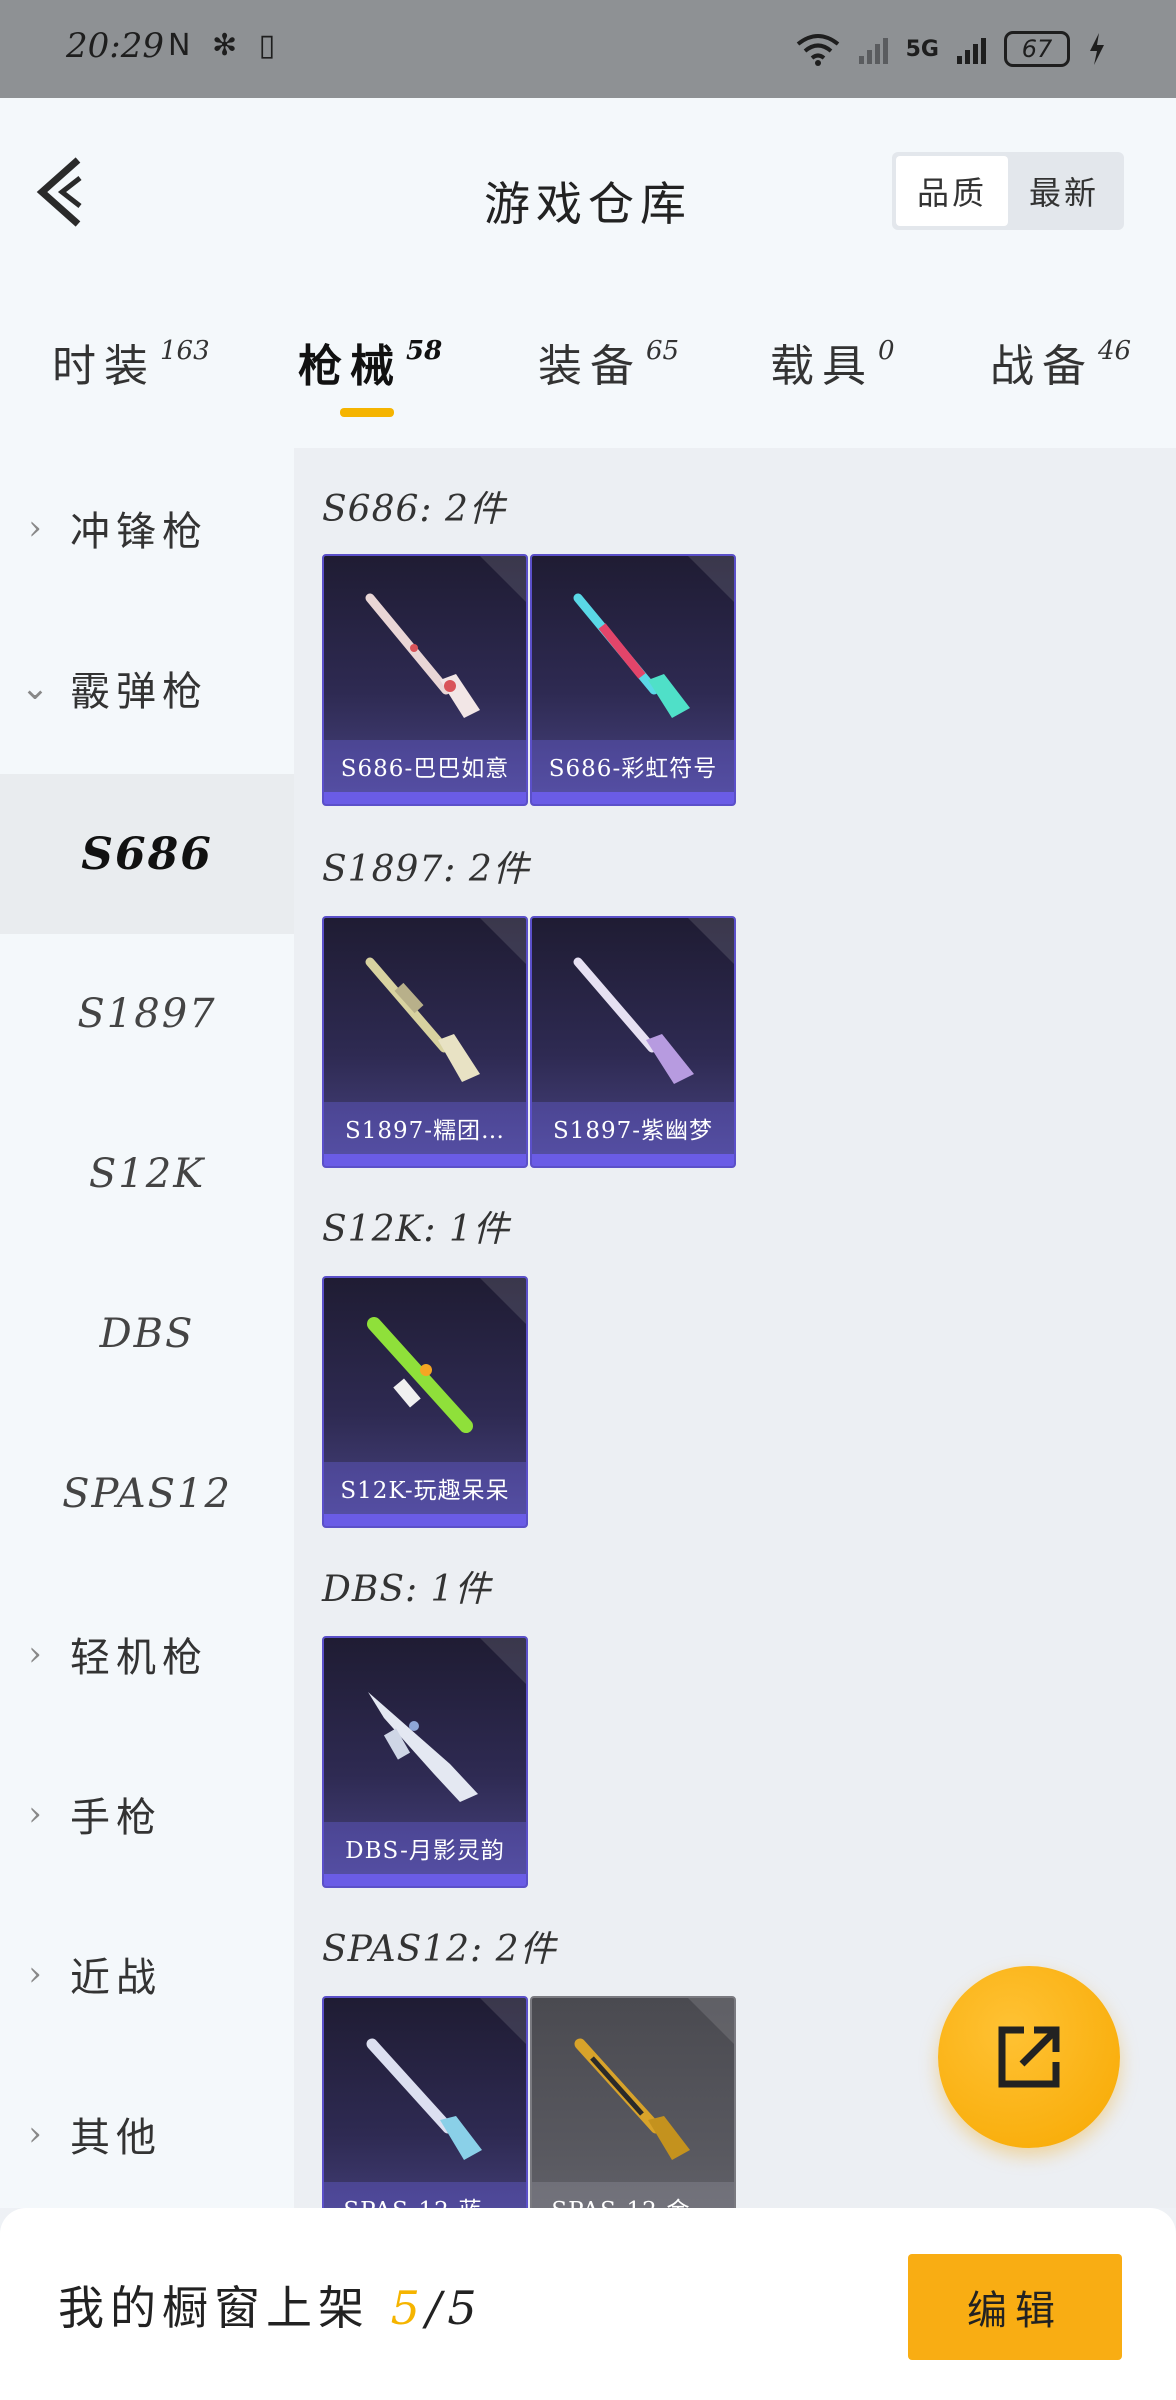  I want to click on weapon-card-label: S1897-紫幽梦, so click(633, 1128).